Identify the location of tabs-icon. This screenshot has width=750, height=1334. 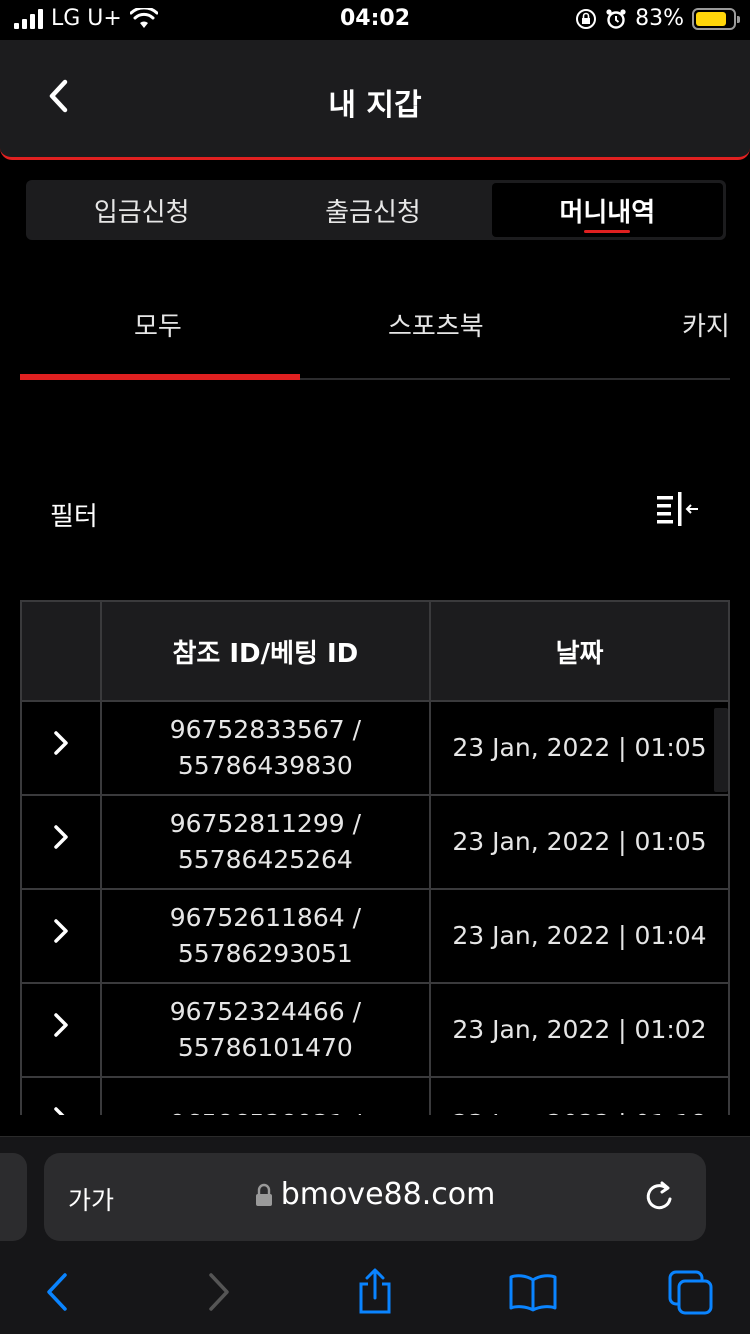
(690, 1292).